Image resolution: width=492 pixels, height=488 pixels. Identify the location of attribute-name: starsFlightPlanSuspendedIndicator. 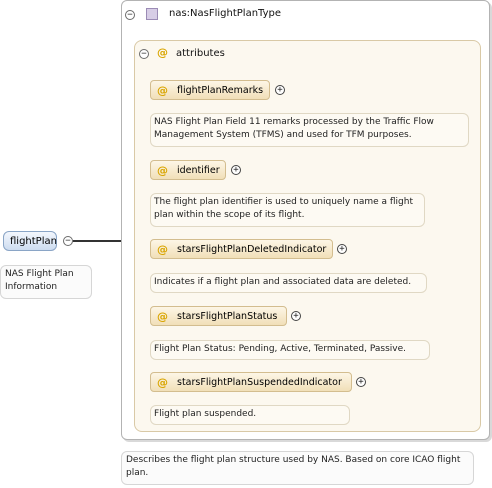
(259, 382).